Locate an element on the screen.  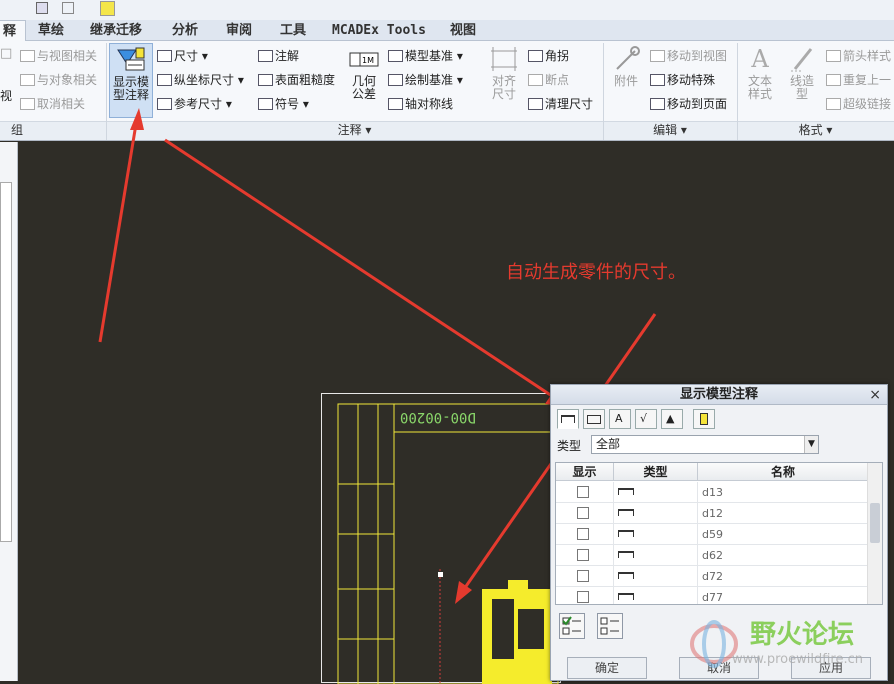
note-icon: A is located at coordinates (619, 418).